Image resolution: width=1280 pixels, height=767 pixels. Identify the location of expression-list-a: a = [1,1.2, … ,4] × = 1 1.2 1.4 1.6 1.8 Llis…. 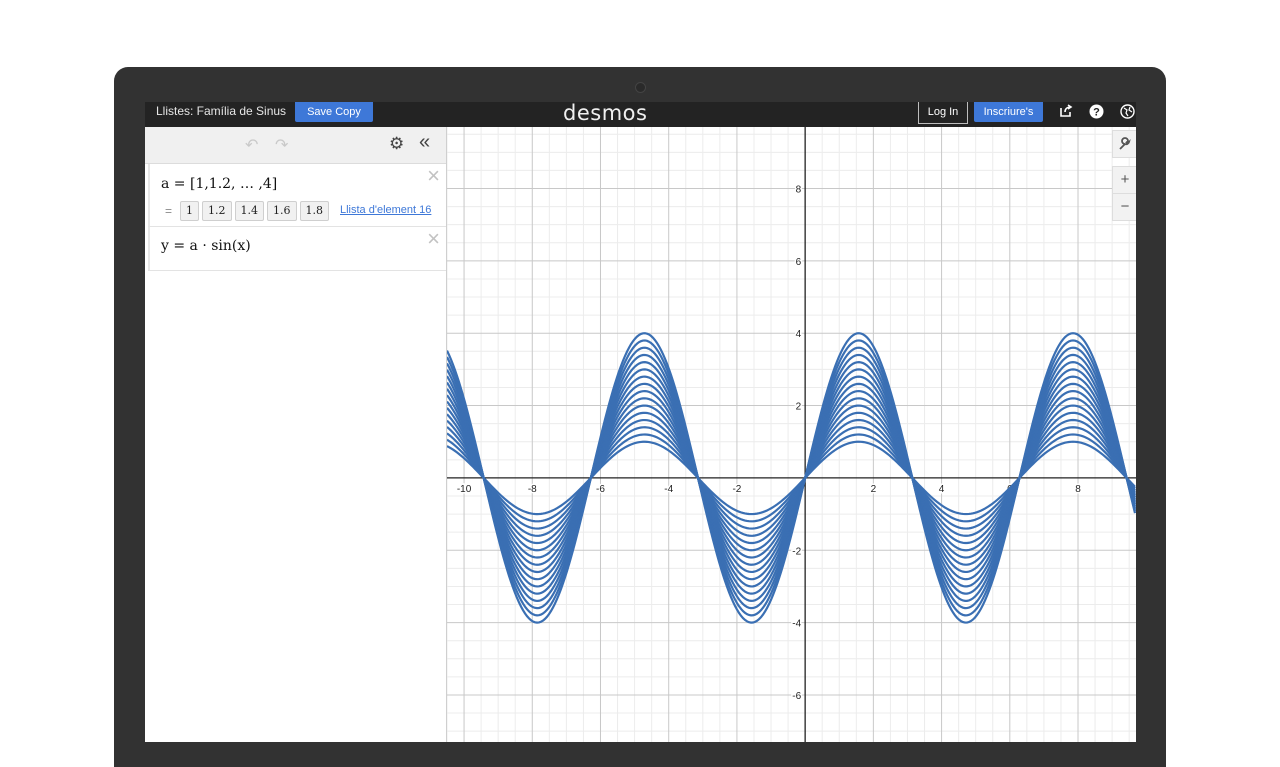
(297, 195).